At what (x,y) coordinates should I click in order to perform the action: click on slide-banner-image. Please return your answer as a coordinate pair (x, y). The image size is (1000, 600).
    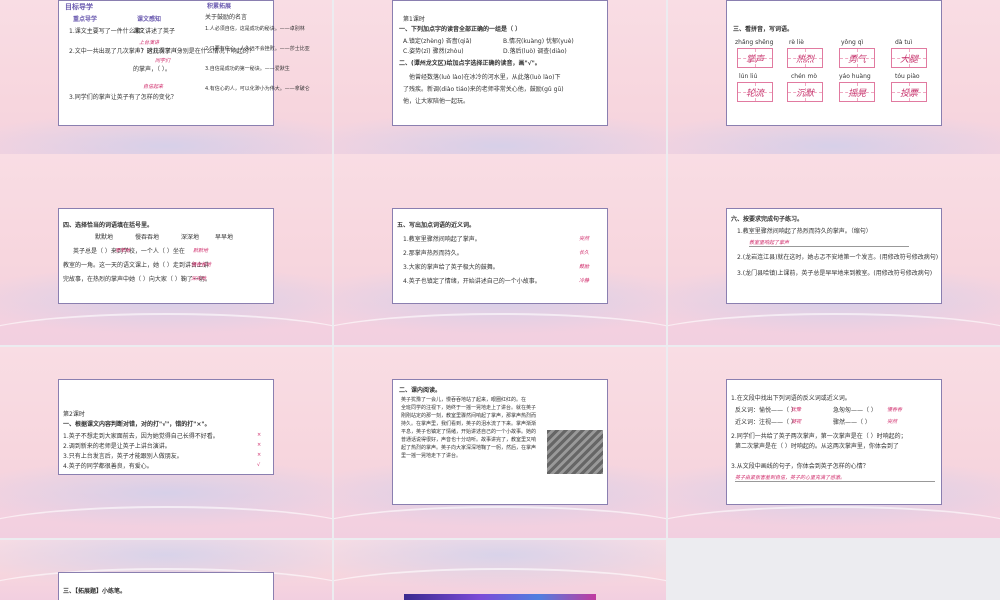
    Looking at the image, I should click on (500, 597).